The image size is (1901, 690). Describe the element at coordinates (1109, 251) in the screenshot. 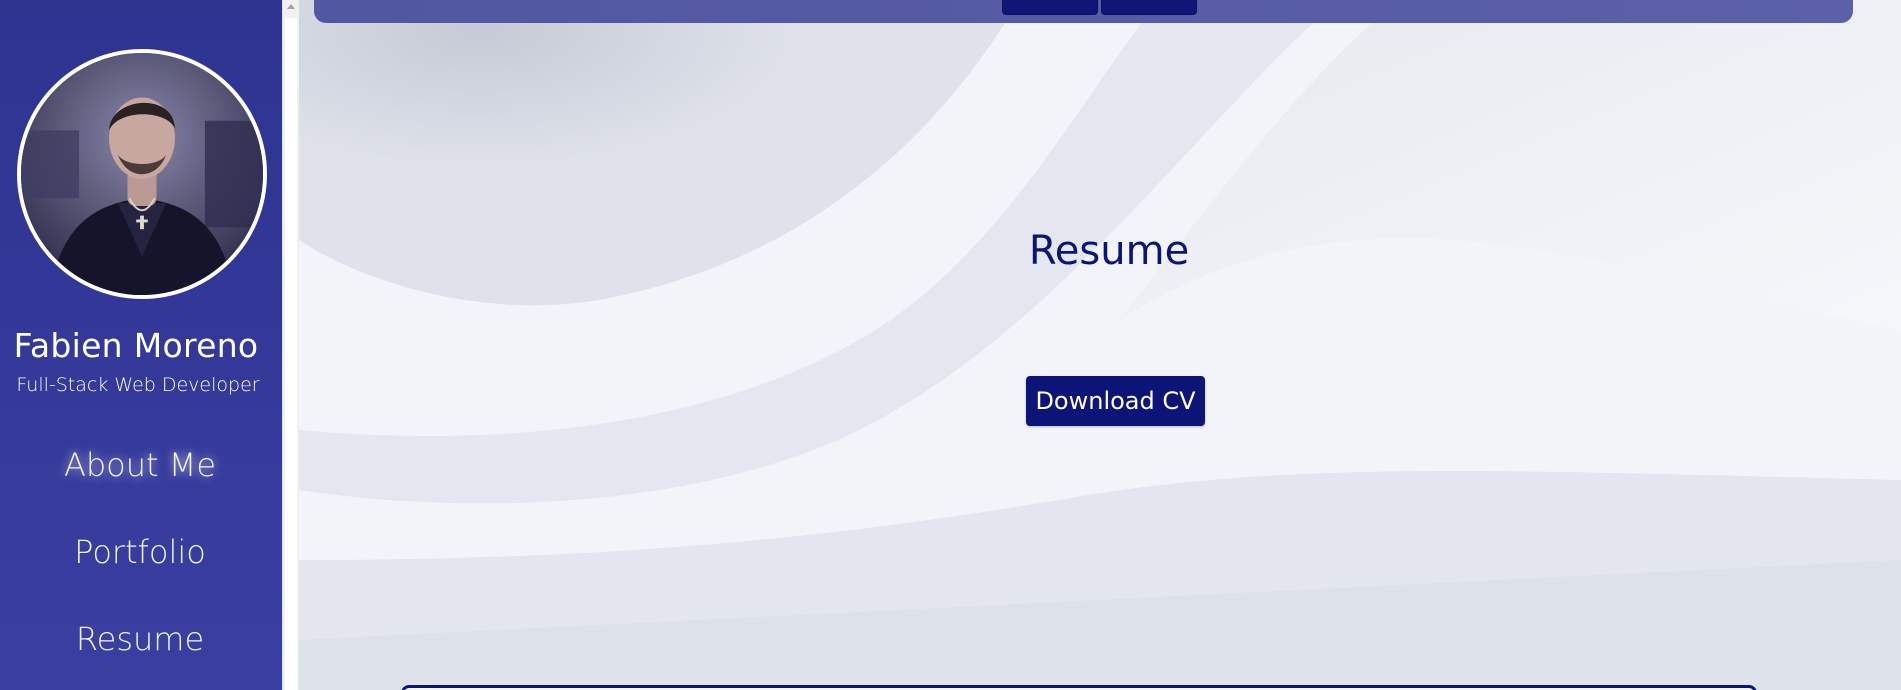

I see `resume-title: Resume` at that location.